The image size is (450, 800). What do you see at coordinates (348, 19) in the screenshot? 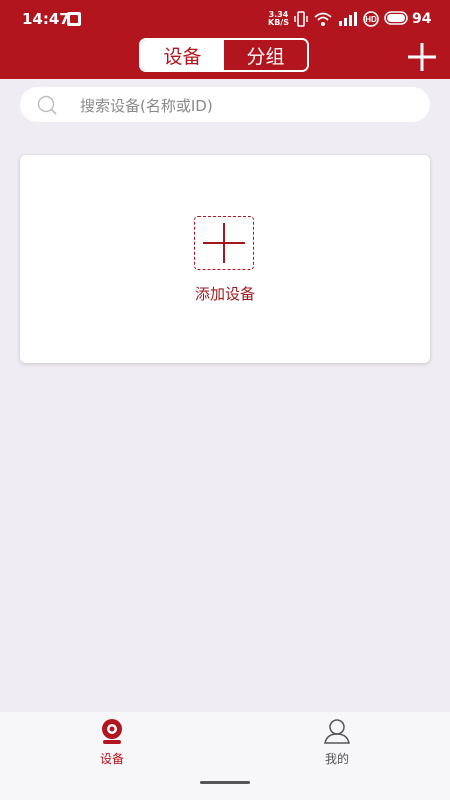
I see `signal-icon` at bounding box center [348, 19].